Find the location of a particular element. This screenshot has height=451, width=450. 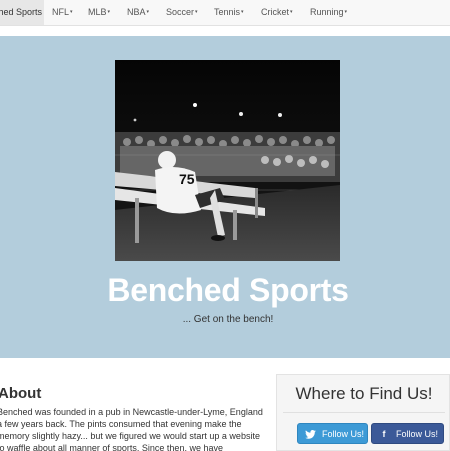

twitter-follow-label: Follow Us! is located at coordinates (343, 434).